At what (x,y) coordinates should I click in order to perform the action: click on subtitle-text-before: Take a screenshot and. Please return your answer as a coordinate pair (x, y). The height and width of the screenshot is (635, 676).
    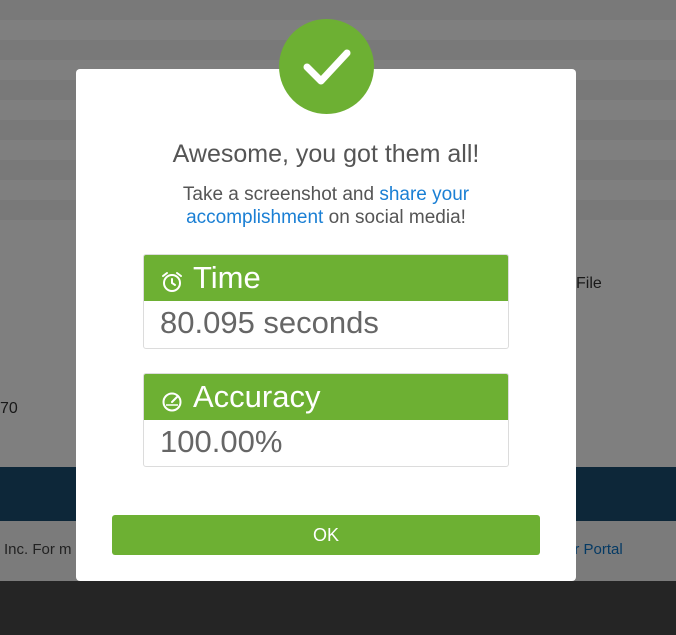
    Looking at the image, I should click on (281, 194).